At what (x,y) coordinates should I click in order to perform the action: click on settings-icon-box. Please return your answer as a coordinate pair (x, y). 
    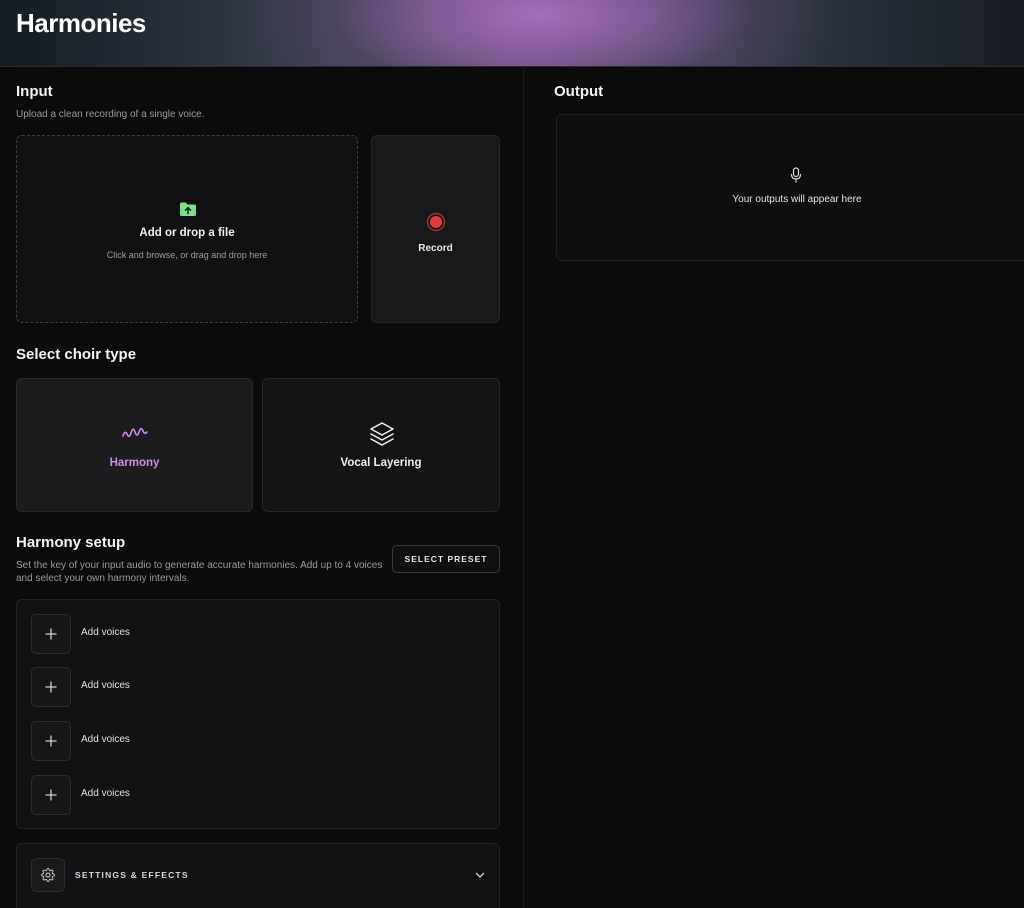
    Looking at the image, I should click on (48, 875).